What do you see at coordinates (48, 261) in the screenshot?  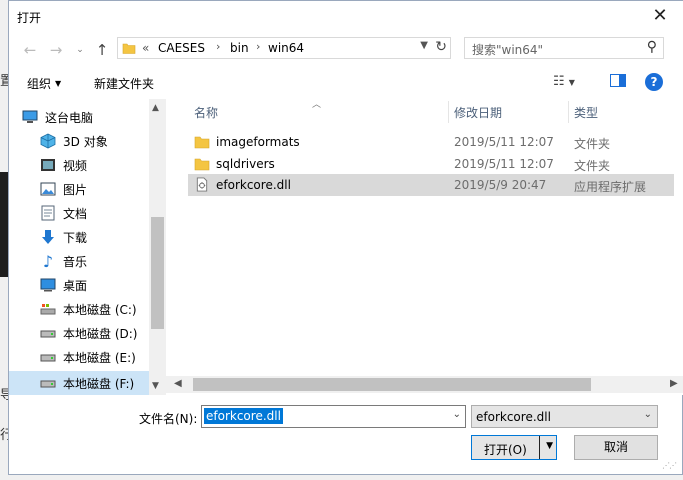 I see `music-icon: ♪` at bounding box center [48, 261].